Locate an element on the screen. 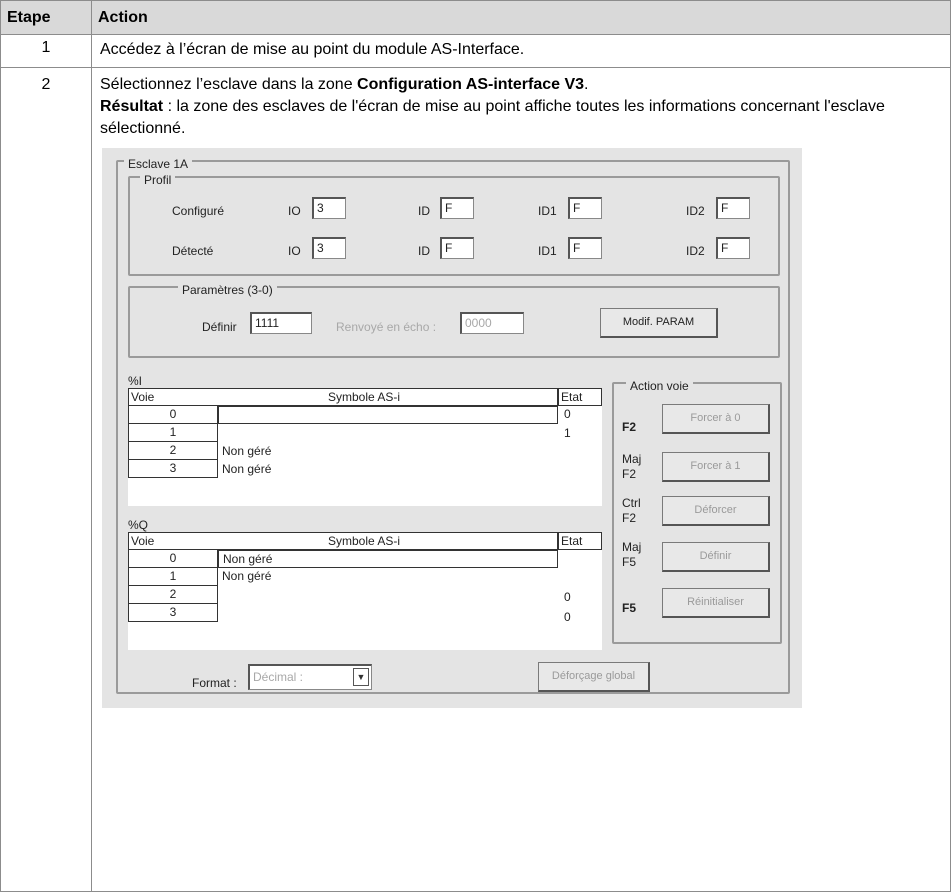 This screenshot has height=892, width=951. outputs-etat-2: 0 is located at coordinates (567, 597).